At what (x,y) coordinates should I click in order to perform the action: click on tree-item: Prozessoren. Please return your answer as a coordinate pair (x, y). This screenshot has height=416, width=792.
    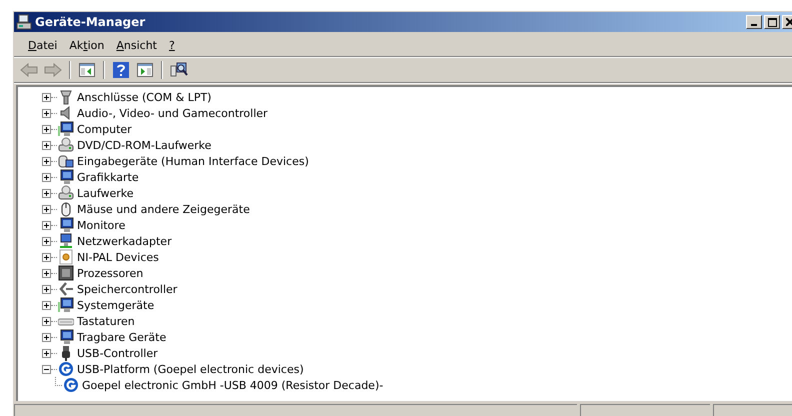
    Looking at the image, I should click on (110, 273).